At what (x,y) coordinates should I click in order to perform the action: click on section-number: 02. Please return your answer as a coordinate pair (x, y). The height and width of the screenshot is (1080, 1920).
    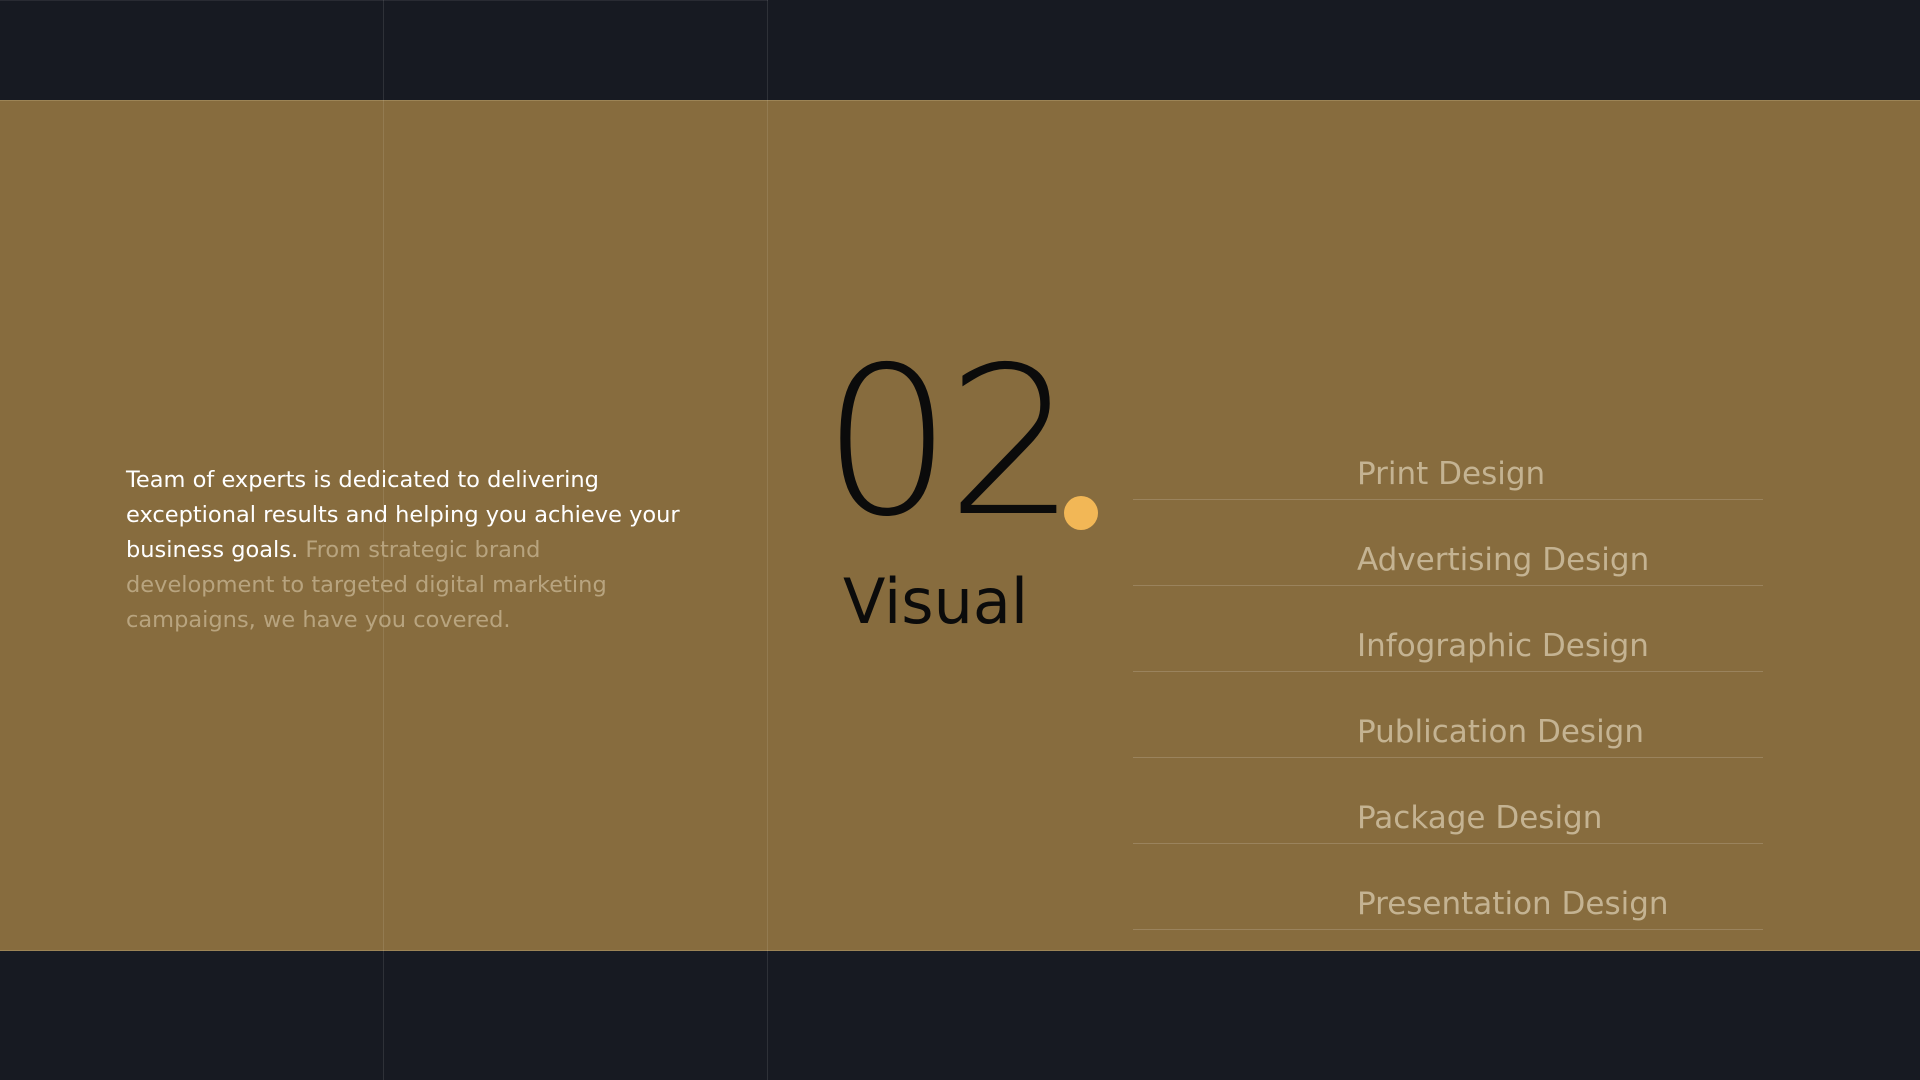
    Looking at the image, I should click on (949, 443).